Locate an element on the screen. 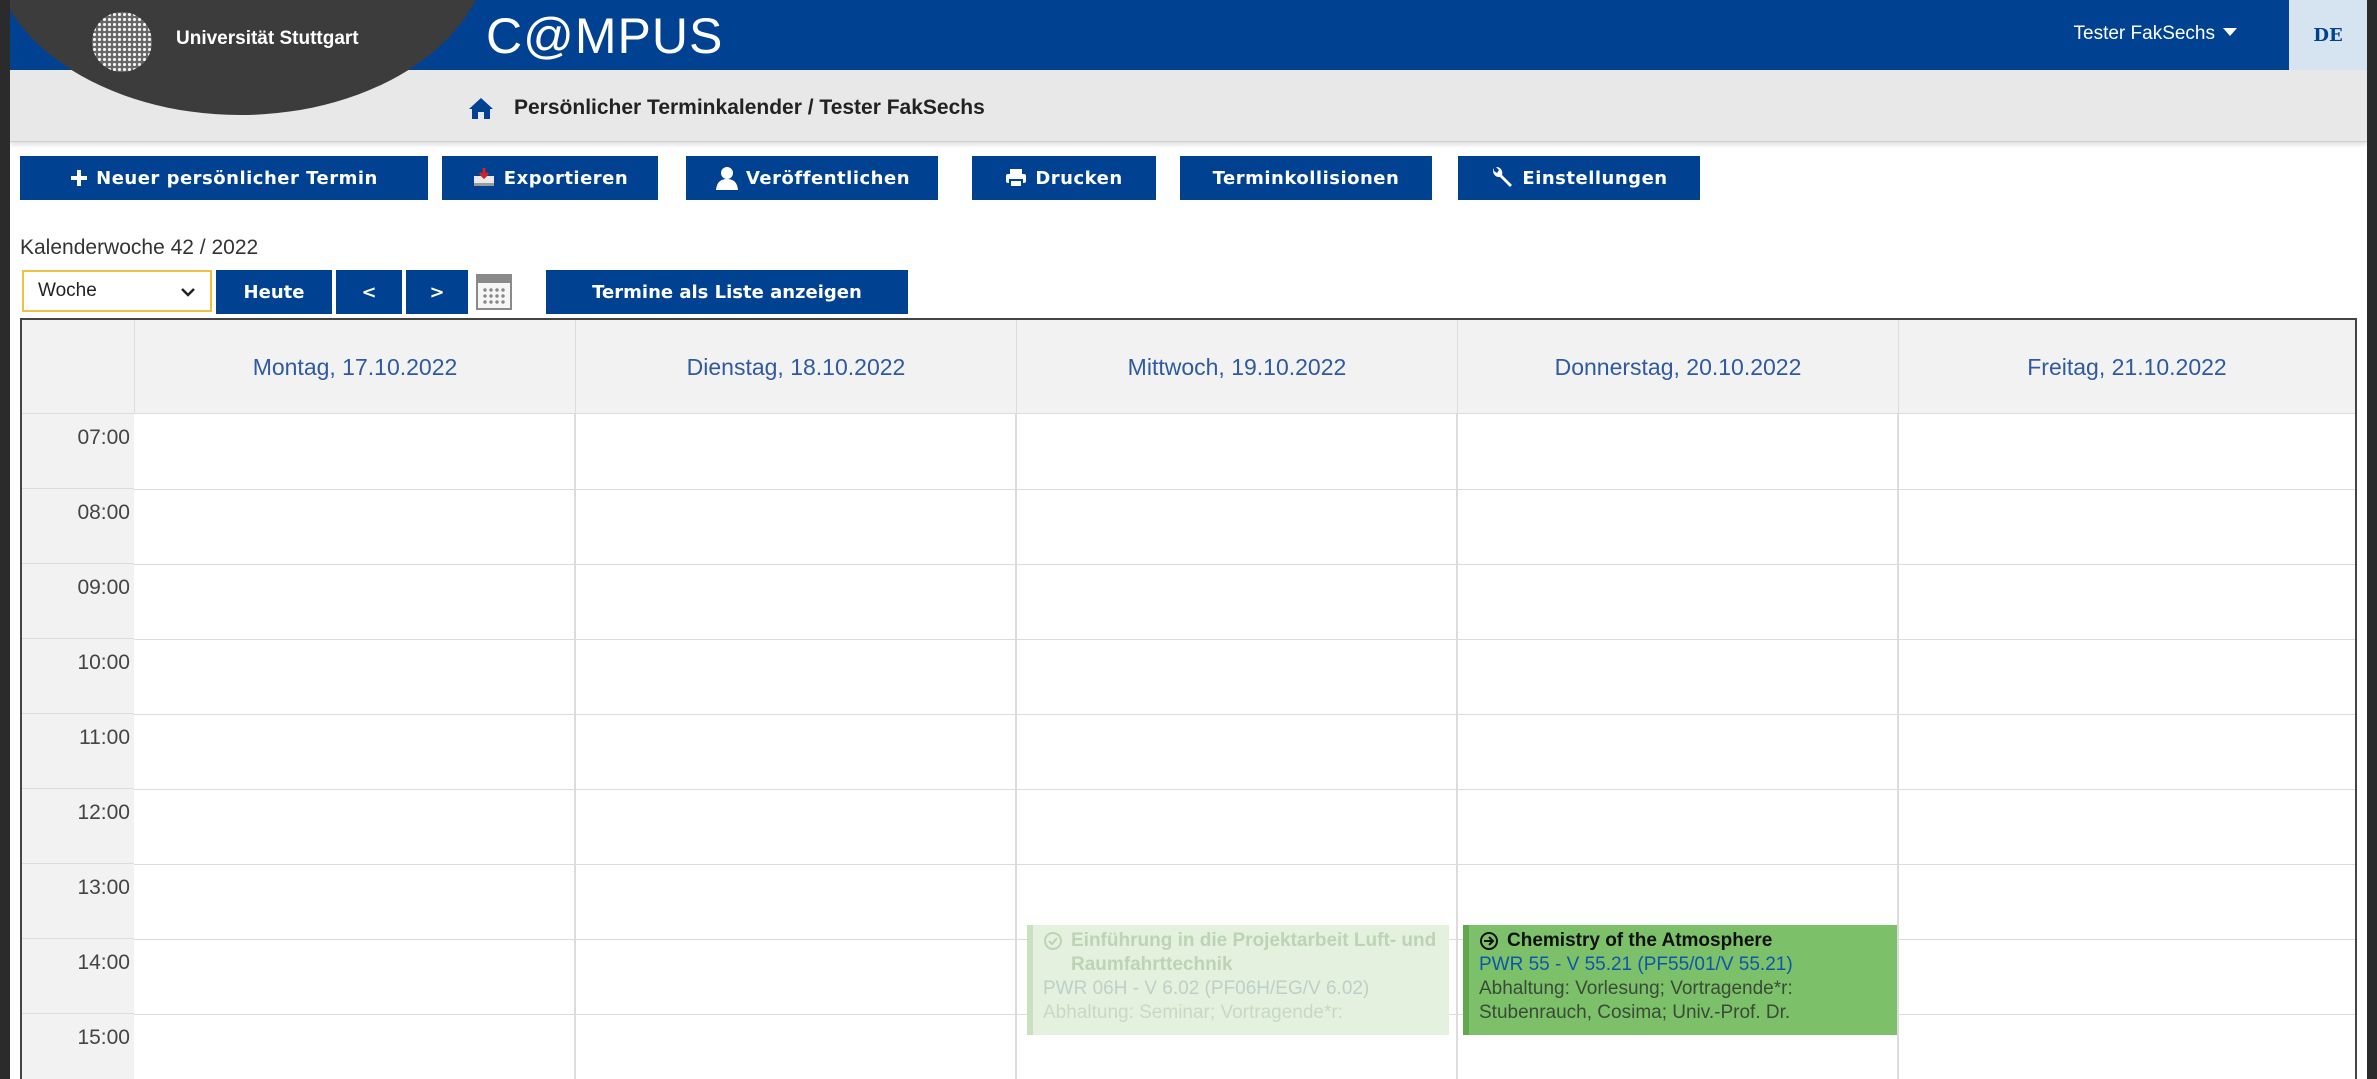  view-select-value: Woche is located at coordinates (67, 290).